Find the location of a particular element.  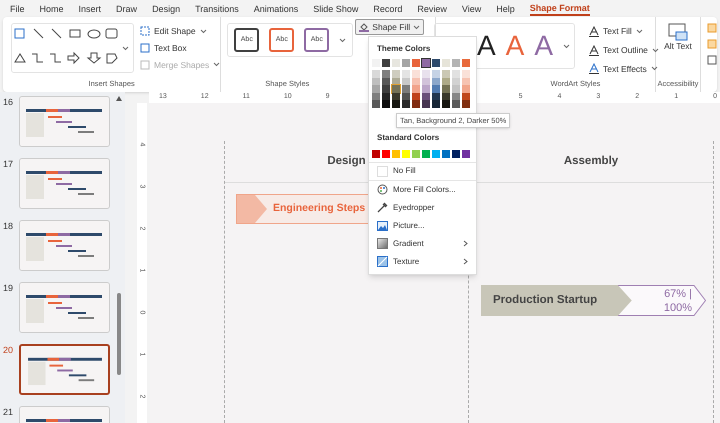

ribbon-tab: Home is located at coordinates (52, 8).